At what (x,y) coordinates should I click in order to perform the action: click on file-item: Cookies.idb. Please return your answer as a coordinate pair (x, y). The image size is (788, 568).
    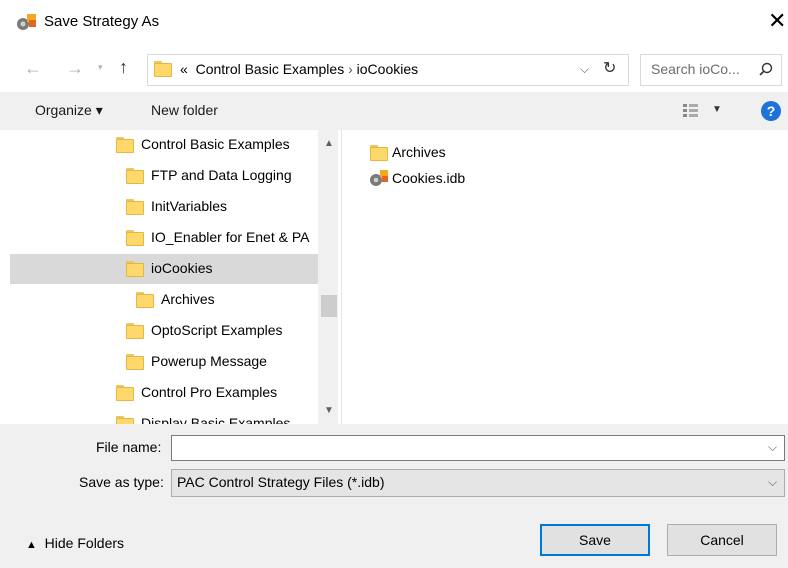
    Looking at the image, I should click on (468, 179).